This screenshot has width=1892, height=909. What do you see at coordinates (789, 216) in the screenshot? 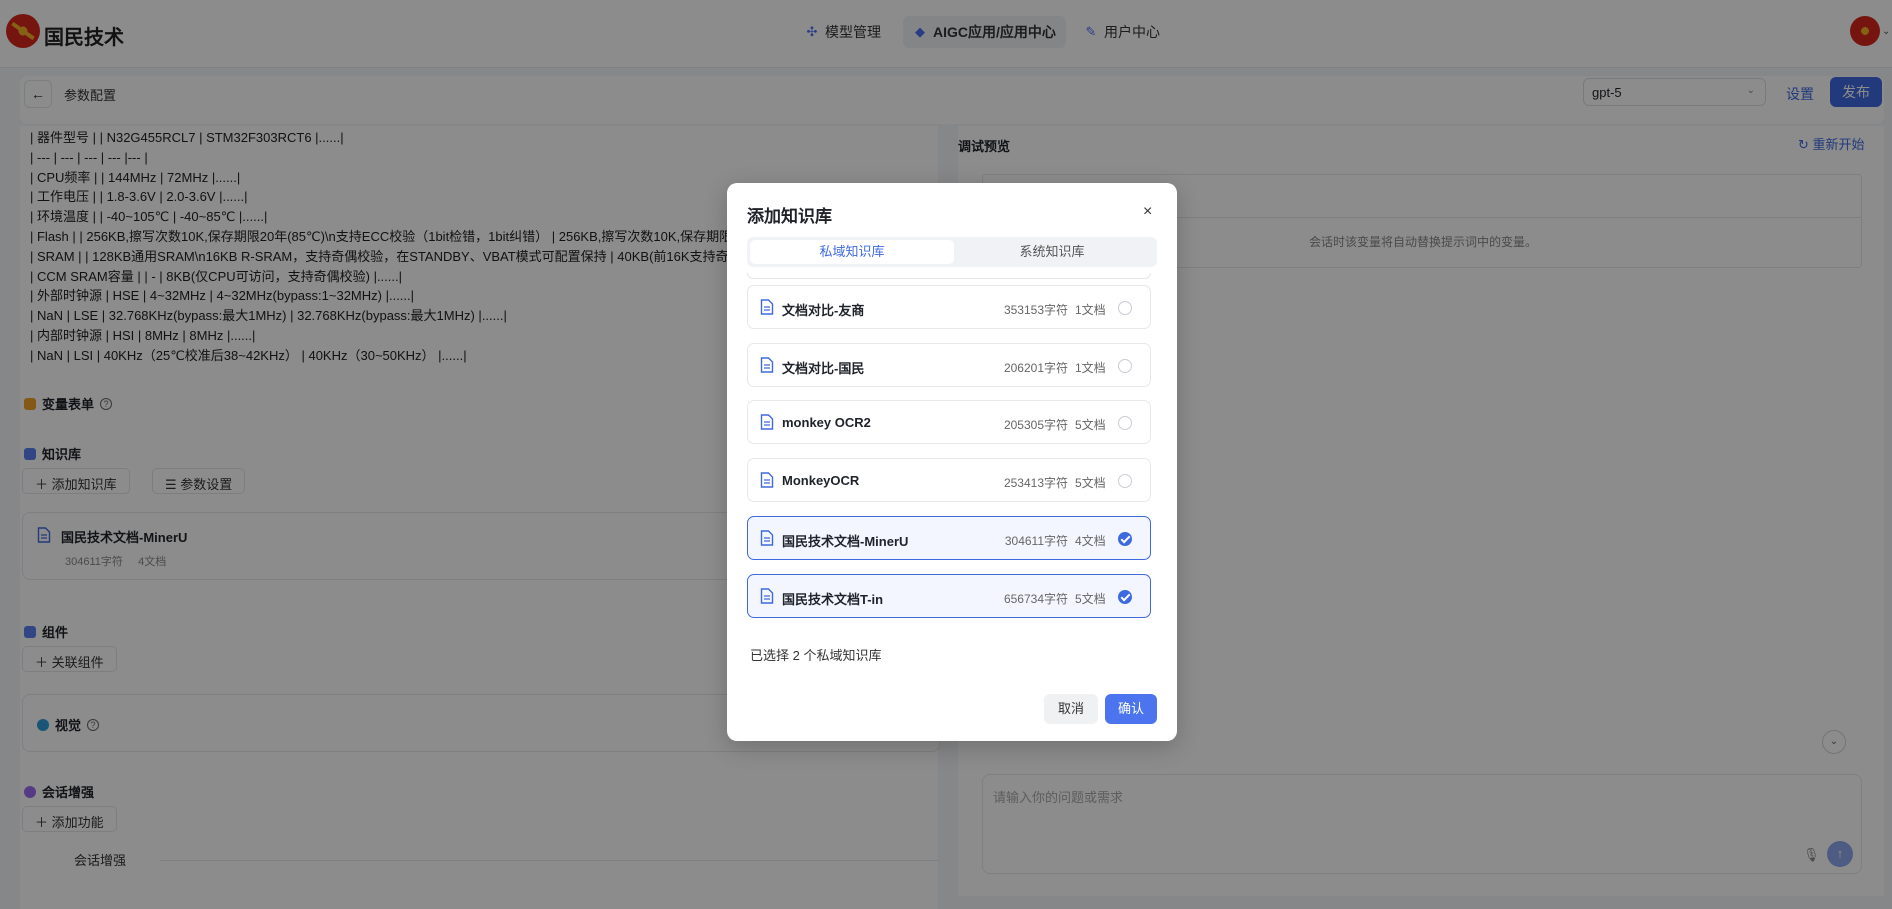
I see `dialog-title: 添加知识库` at bounding box center [789, 216].